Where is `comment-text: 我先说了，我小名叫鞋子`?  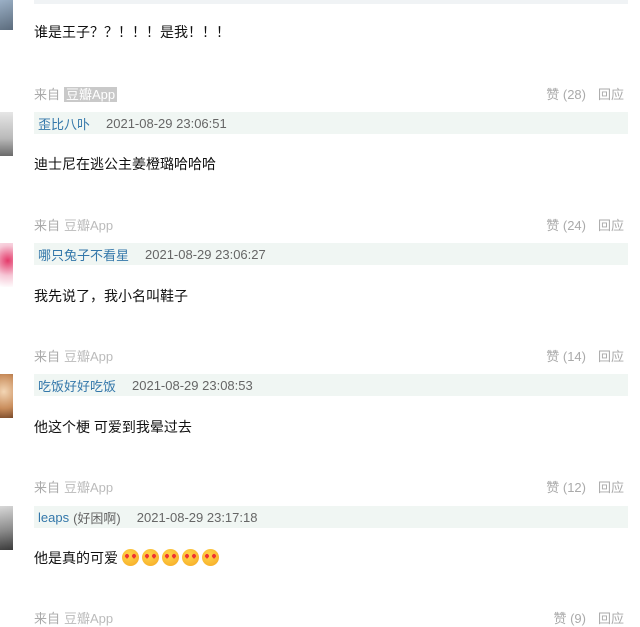 comment-text: 我先说了，我小名叫鞋子 is located at coordinates (111, 296).